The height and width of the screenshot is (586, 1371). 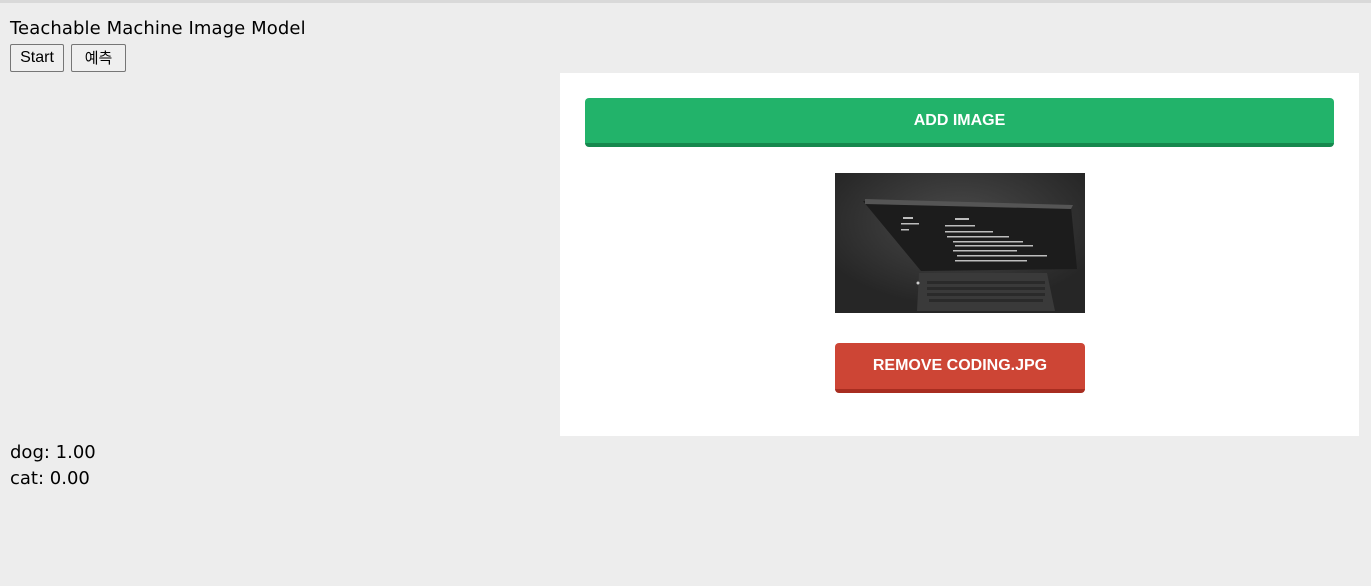 I want to click on uploaded-image-preview, so click(x=960, y=243).